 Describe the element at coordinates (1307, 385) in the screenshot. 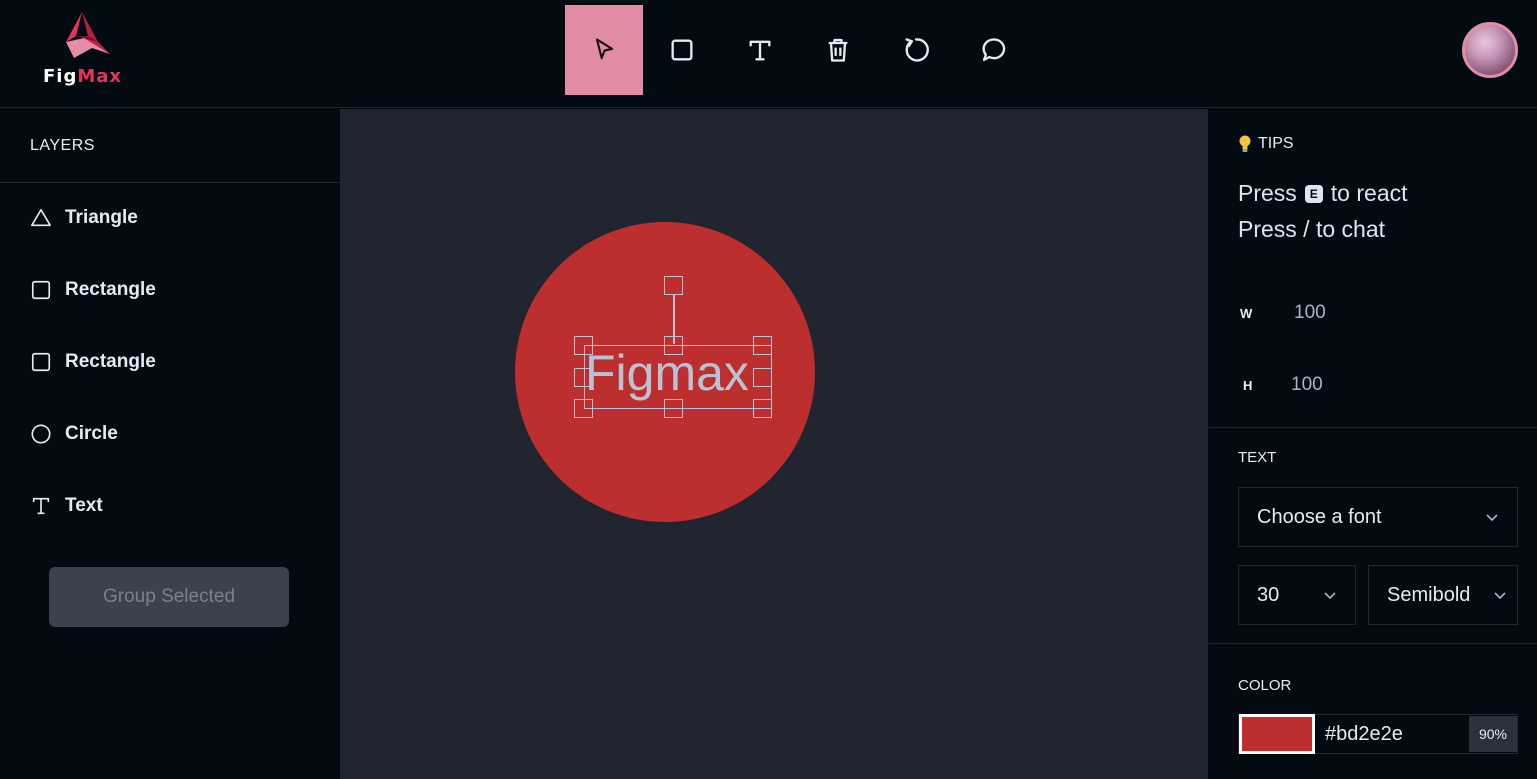

I see `height-input: 100` at that location.